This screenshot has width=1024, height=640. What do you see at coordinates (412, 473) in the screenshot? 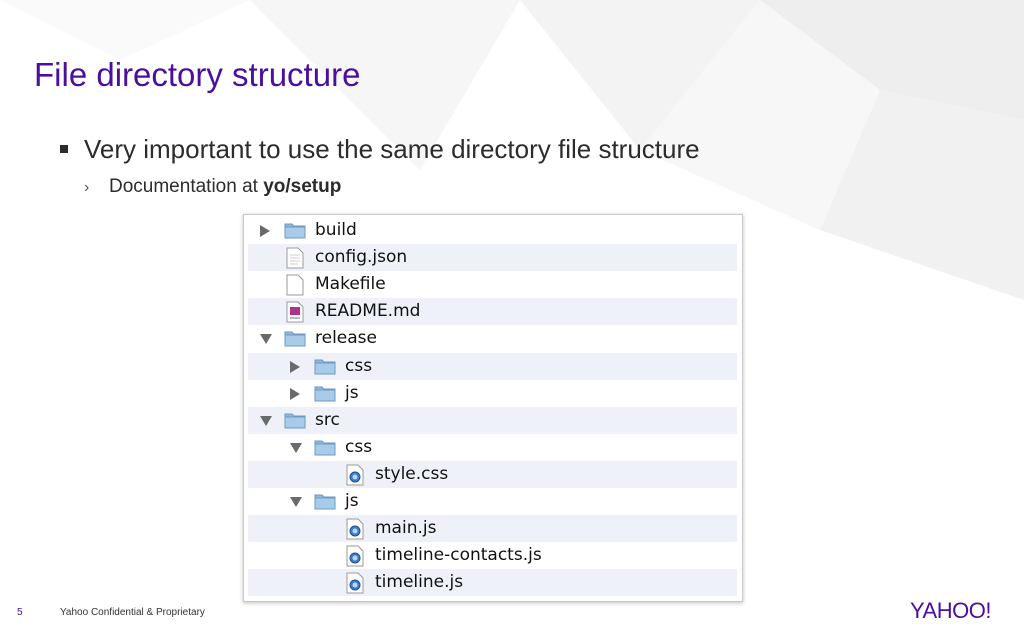
I see `file-name: style.css` at bounding box center [412, 473].